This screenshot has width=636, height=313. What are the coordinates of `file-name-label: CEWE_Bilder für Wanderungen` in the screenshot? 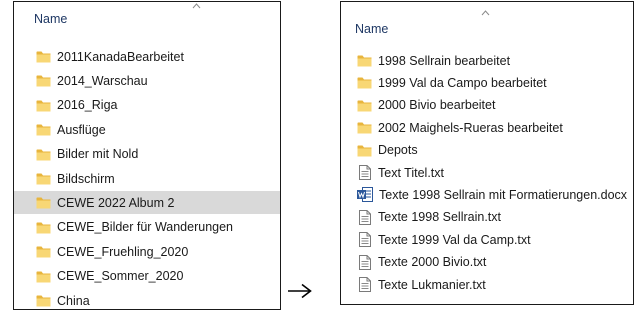 It's located at (145, 227).